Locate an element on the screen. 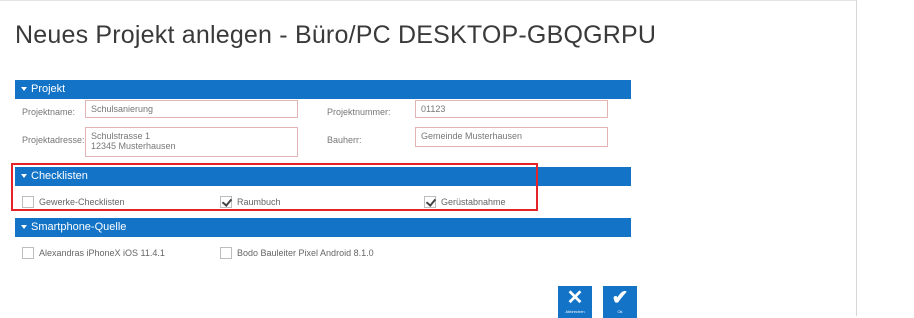 Image resolution: width=914 pixels, height=318 pixels. checkmark-icon: ✔ is located at coordinates (620, 298).